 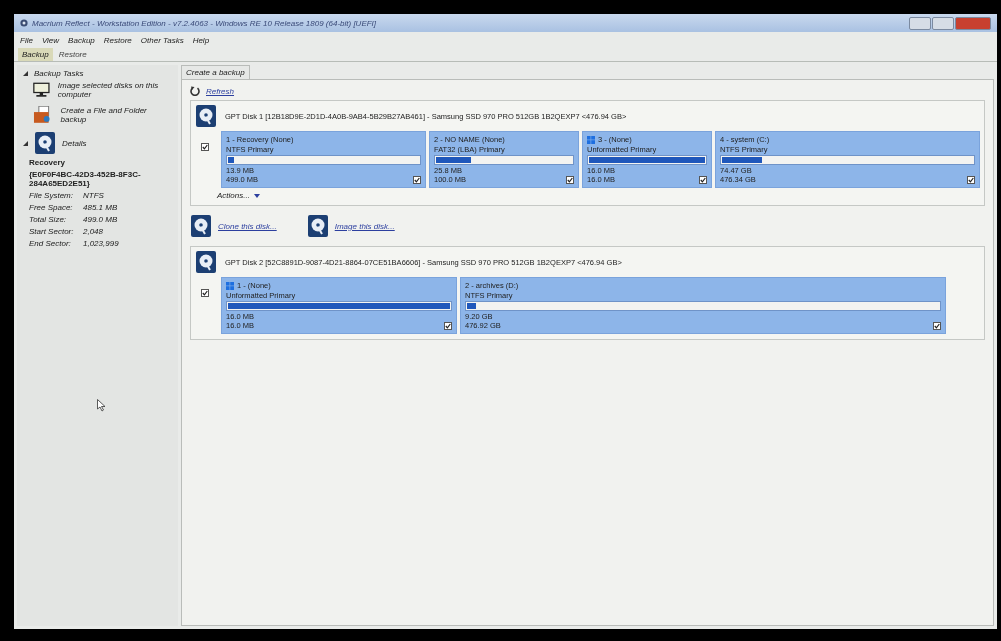 What do you see at coordinates (101, 243) in the screenshot?
I see `detail-value: 1,023,999` at bounding box center [101, 243].